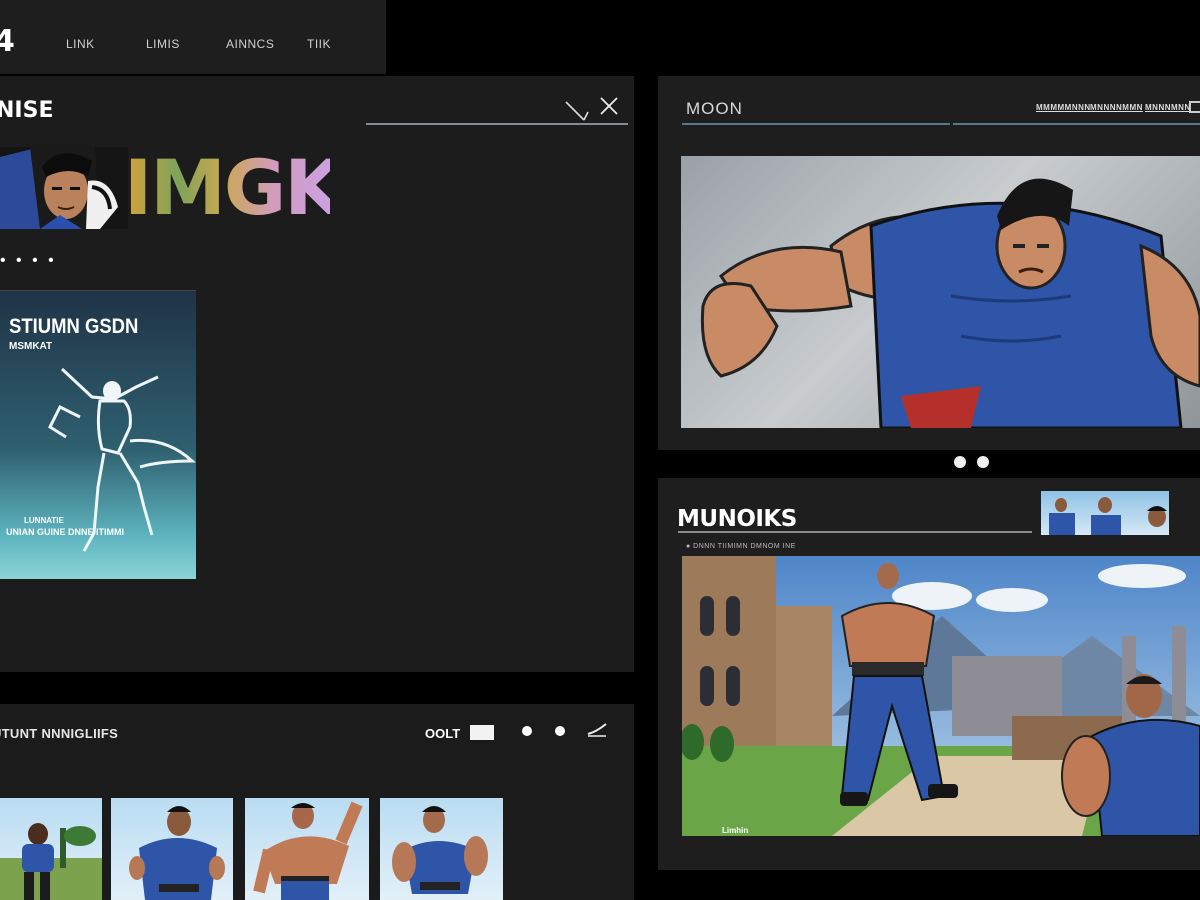  I want to click on featured-hero-image, so click(940, 292).